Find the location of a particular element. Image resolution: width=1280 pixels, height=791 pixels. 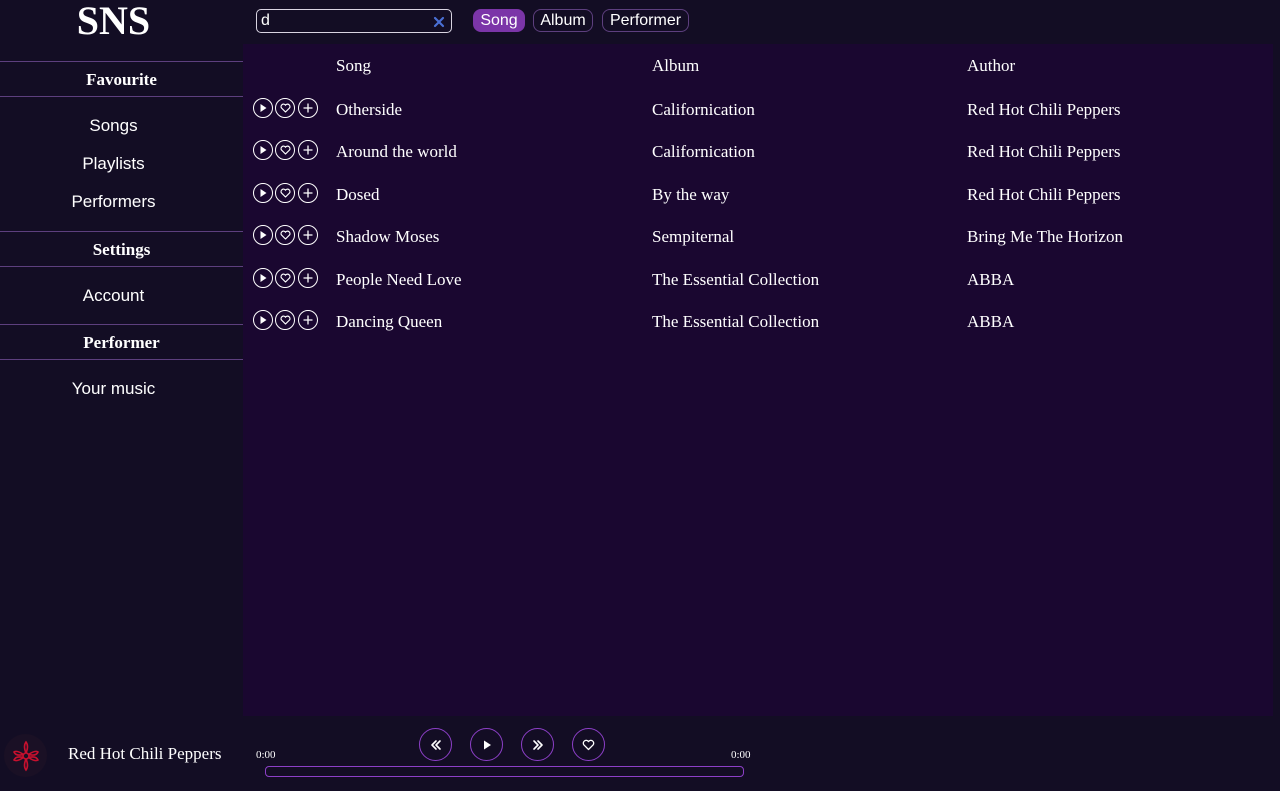

total-time: 0:00 is located at coordinates (741, 755).